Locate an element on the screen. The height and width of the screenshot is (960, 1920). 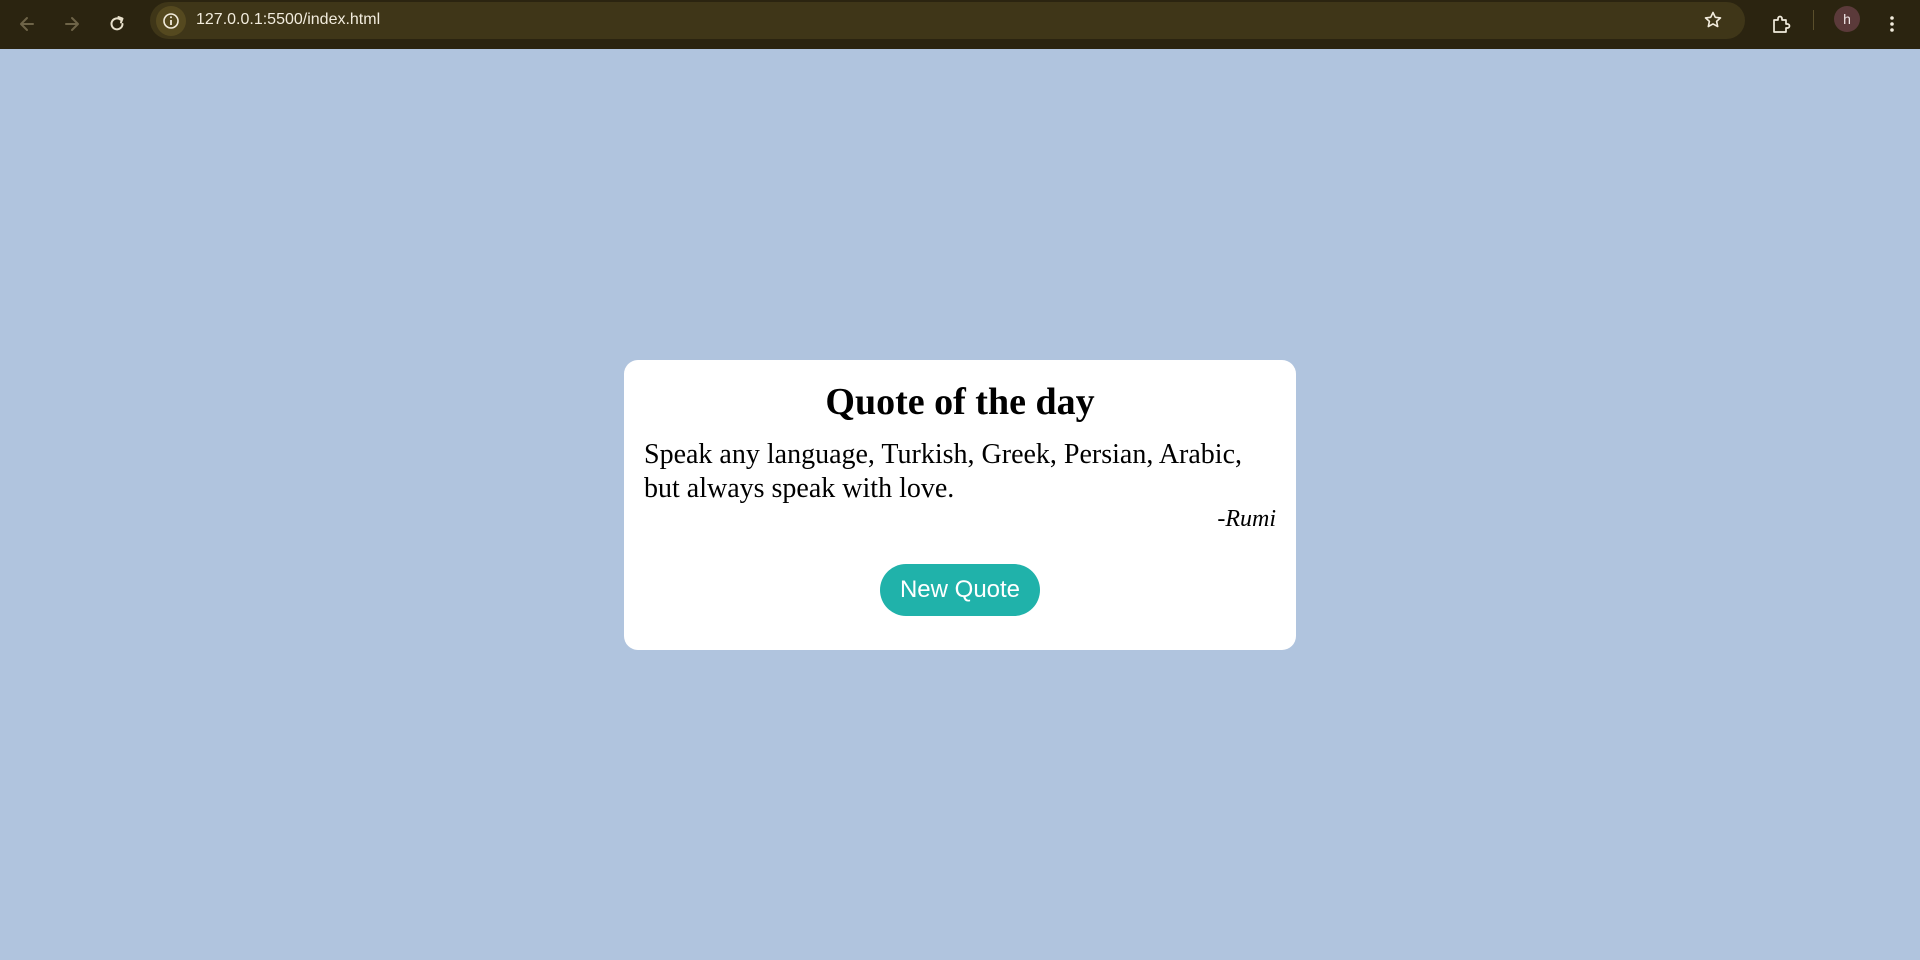
forward-arrow-icon is located at coordinates (72, 24).